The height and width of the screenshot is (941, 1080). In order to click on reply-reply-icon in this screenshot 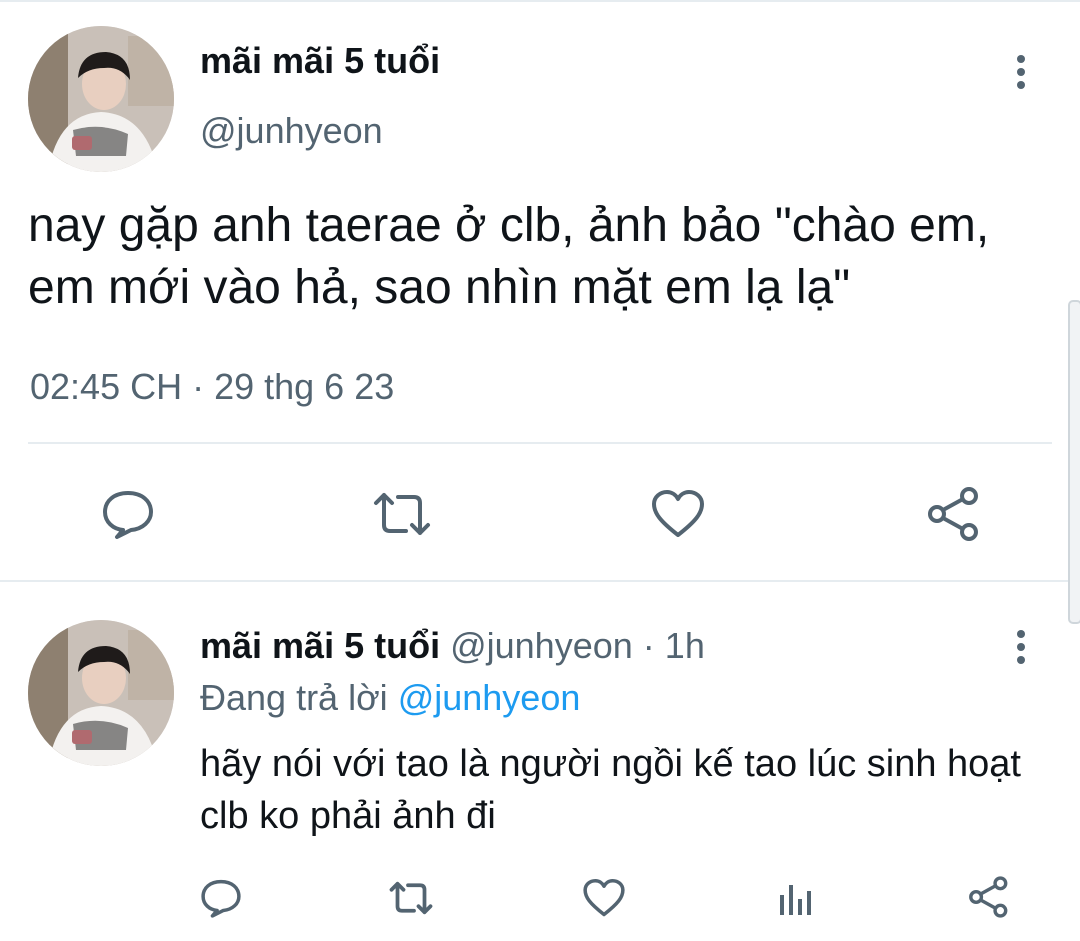, I will do `click(221, 898)`.